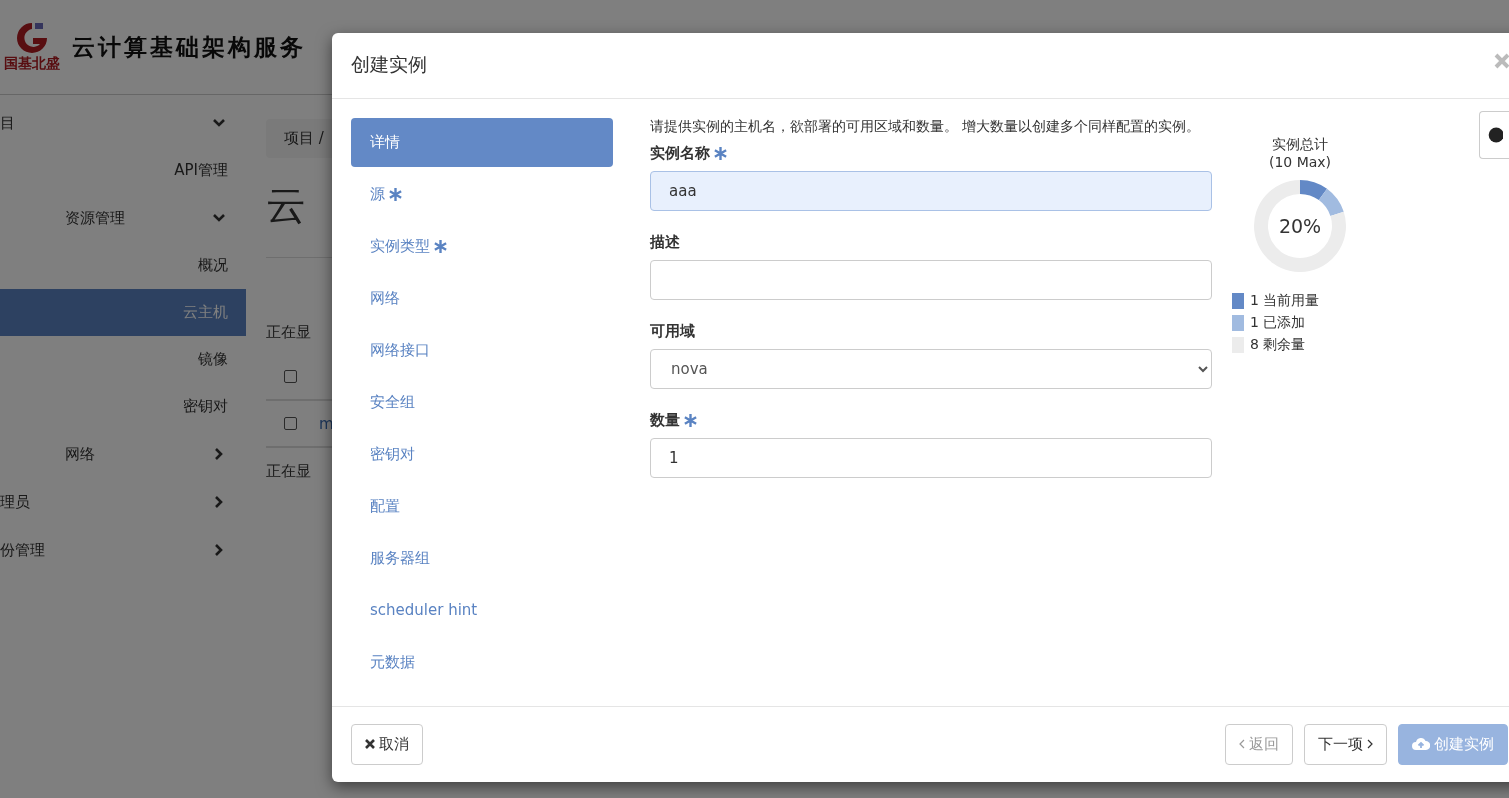  I want to click on legend-label: 8 剩余量, so click(1278, 344).